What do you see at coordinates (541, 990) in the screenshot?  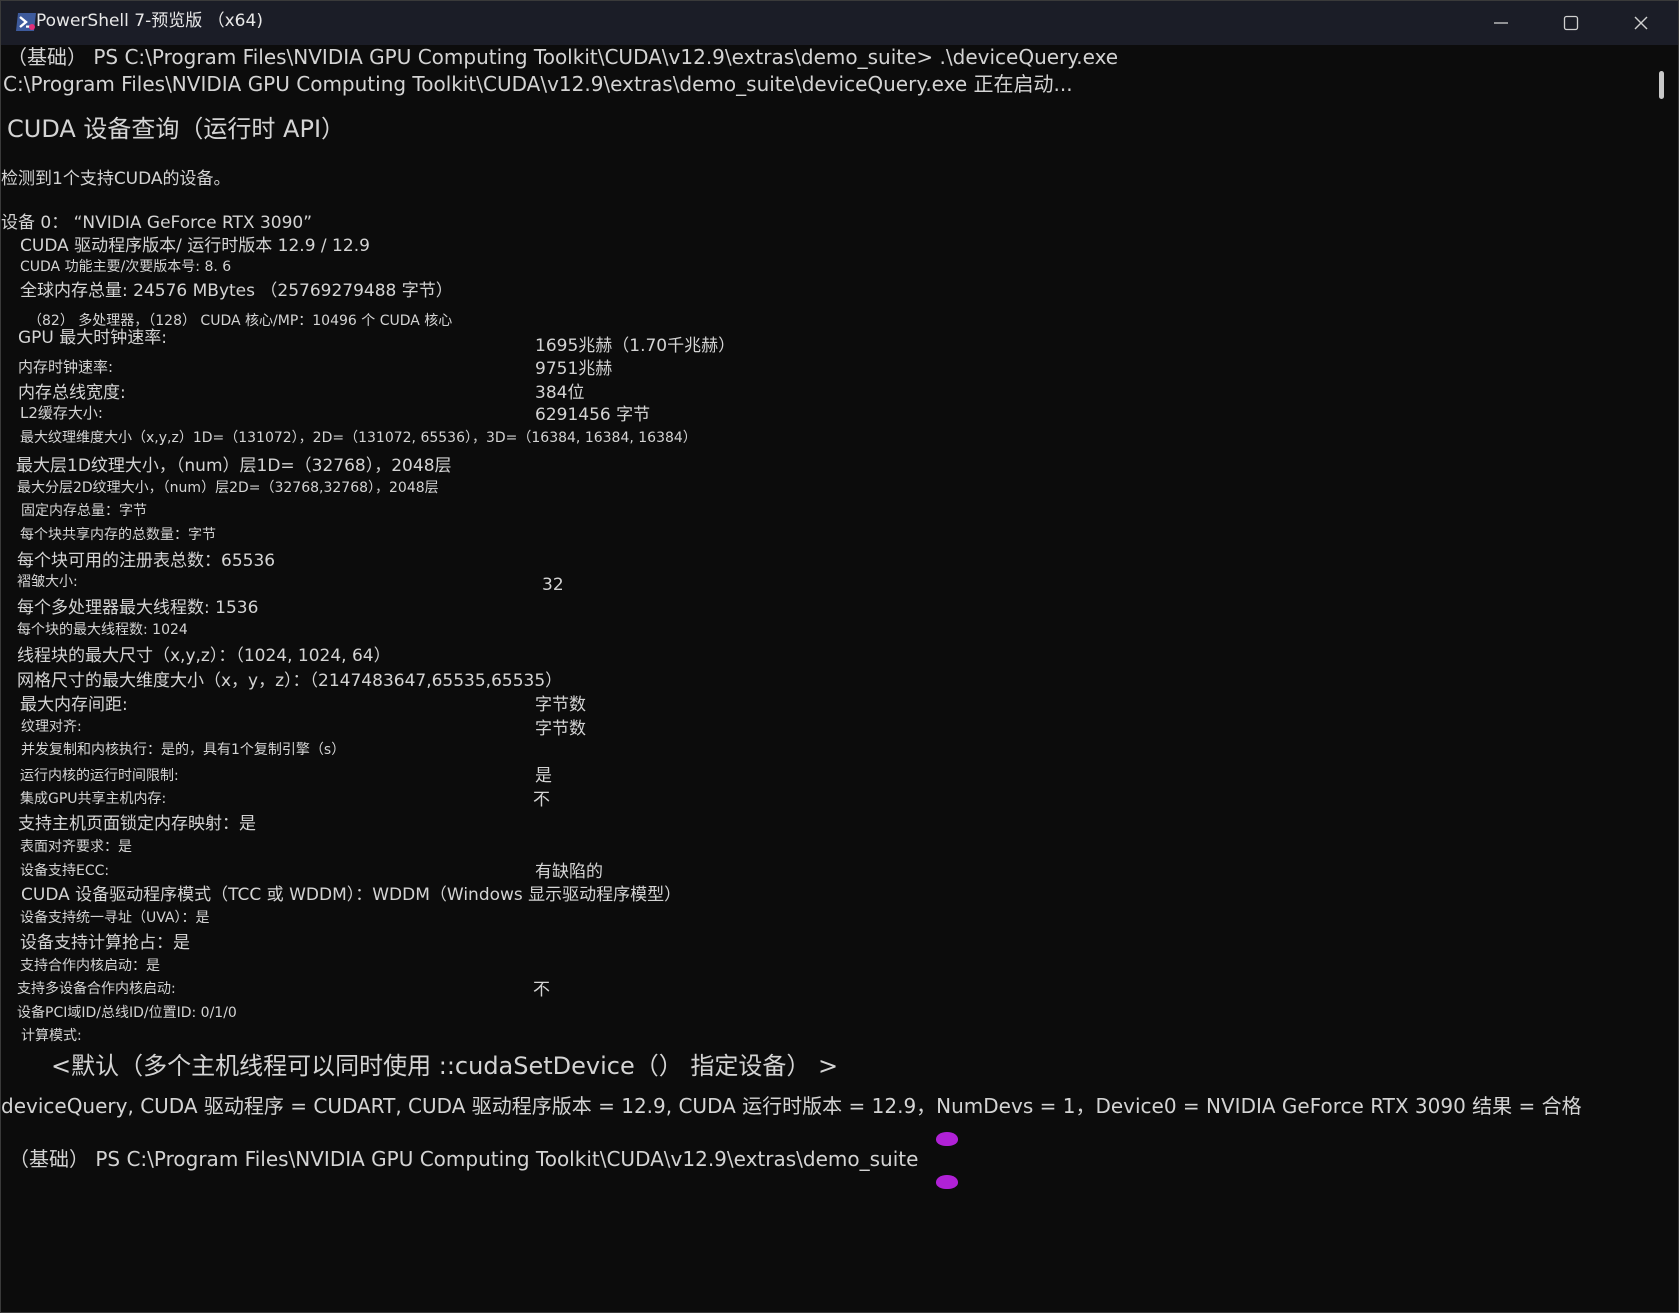 I see `multi-device-coop-value: 不` at bounding box center [541, 990].